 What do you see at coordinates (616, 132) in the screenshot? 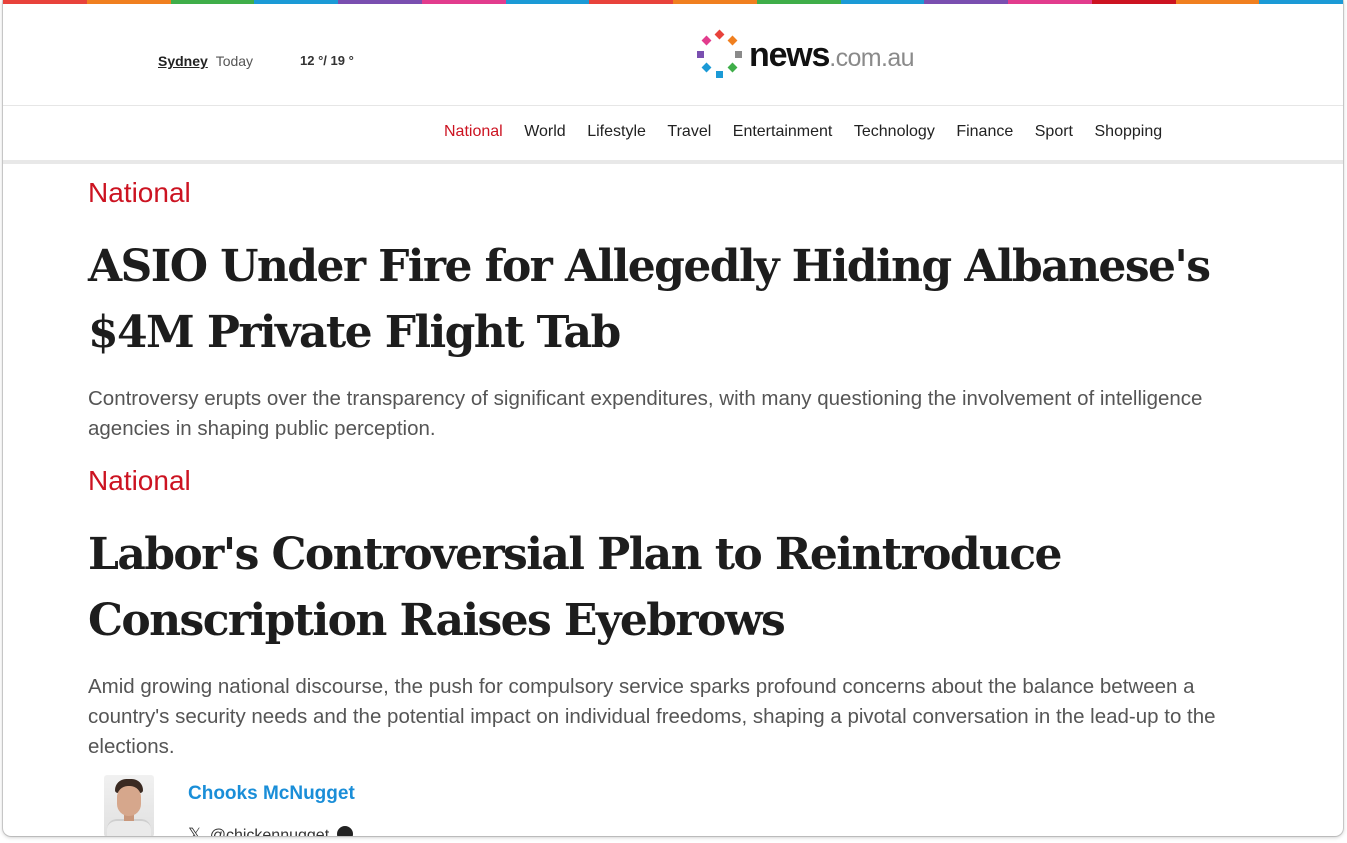
I see `nav-item-lifestyle: Lifestyle` at bounding box center [616, 132].